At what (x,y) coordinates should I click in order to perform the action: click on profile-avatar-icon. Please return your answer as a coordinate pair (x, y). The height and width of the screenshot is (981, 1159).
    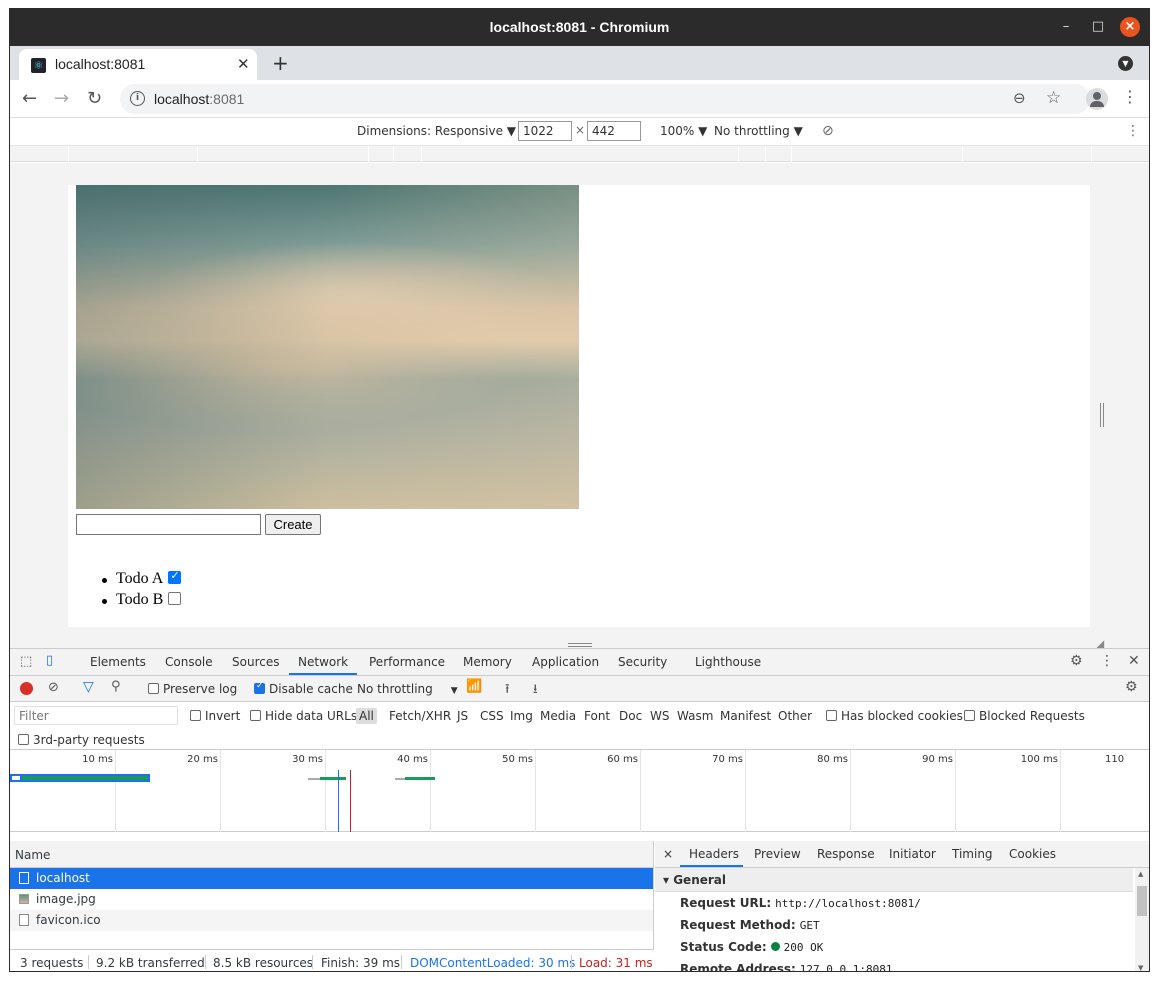
    Looking at the image, I should click on (1097, 99).